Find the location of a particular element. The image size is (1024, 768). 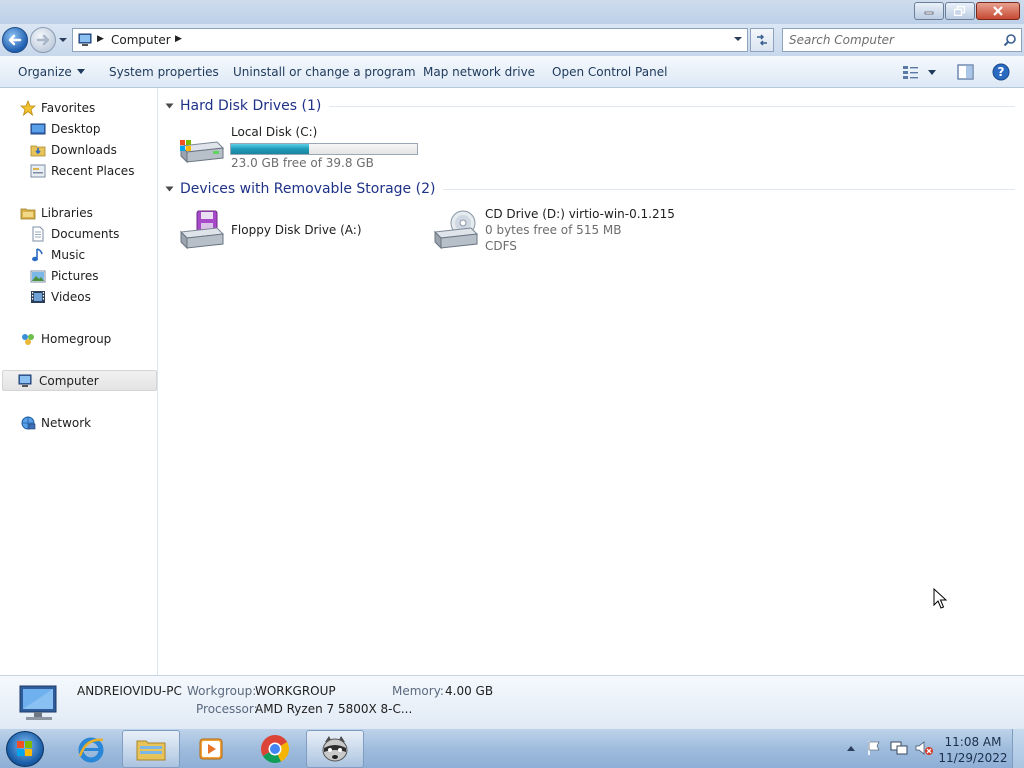

nav-libraries: Libraries is located at coordinates (56, 212).